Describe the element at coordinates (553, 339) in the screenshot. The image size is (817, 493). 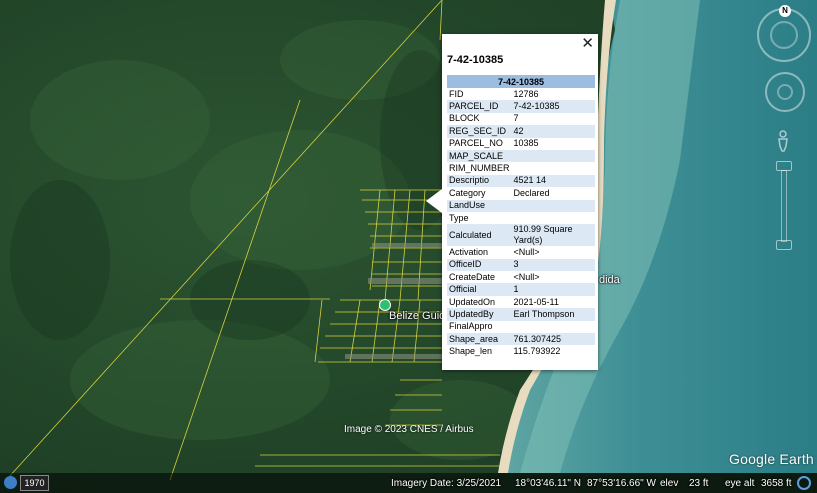
I see `attribute-value: 761.307425` at that location.